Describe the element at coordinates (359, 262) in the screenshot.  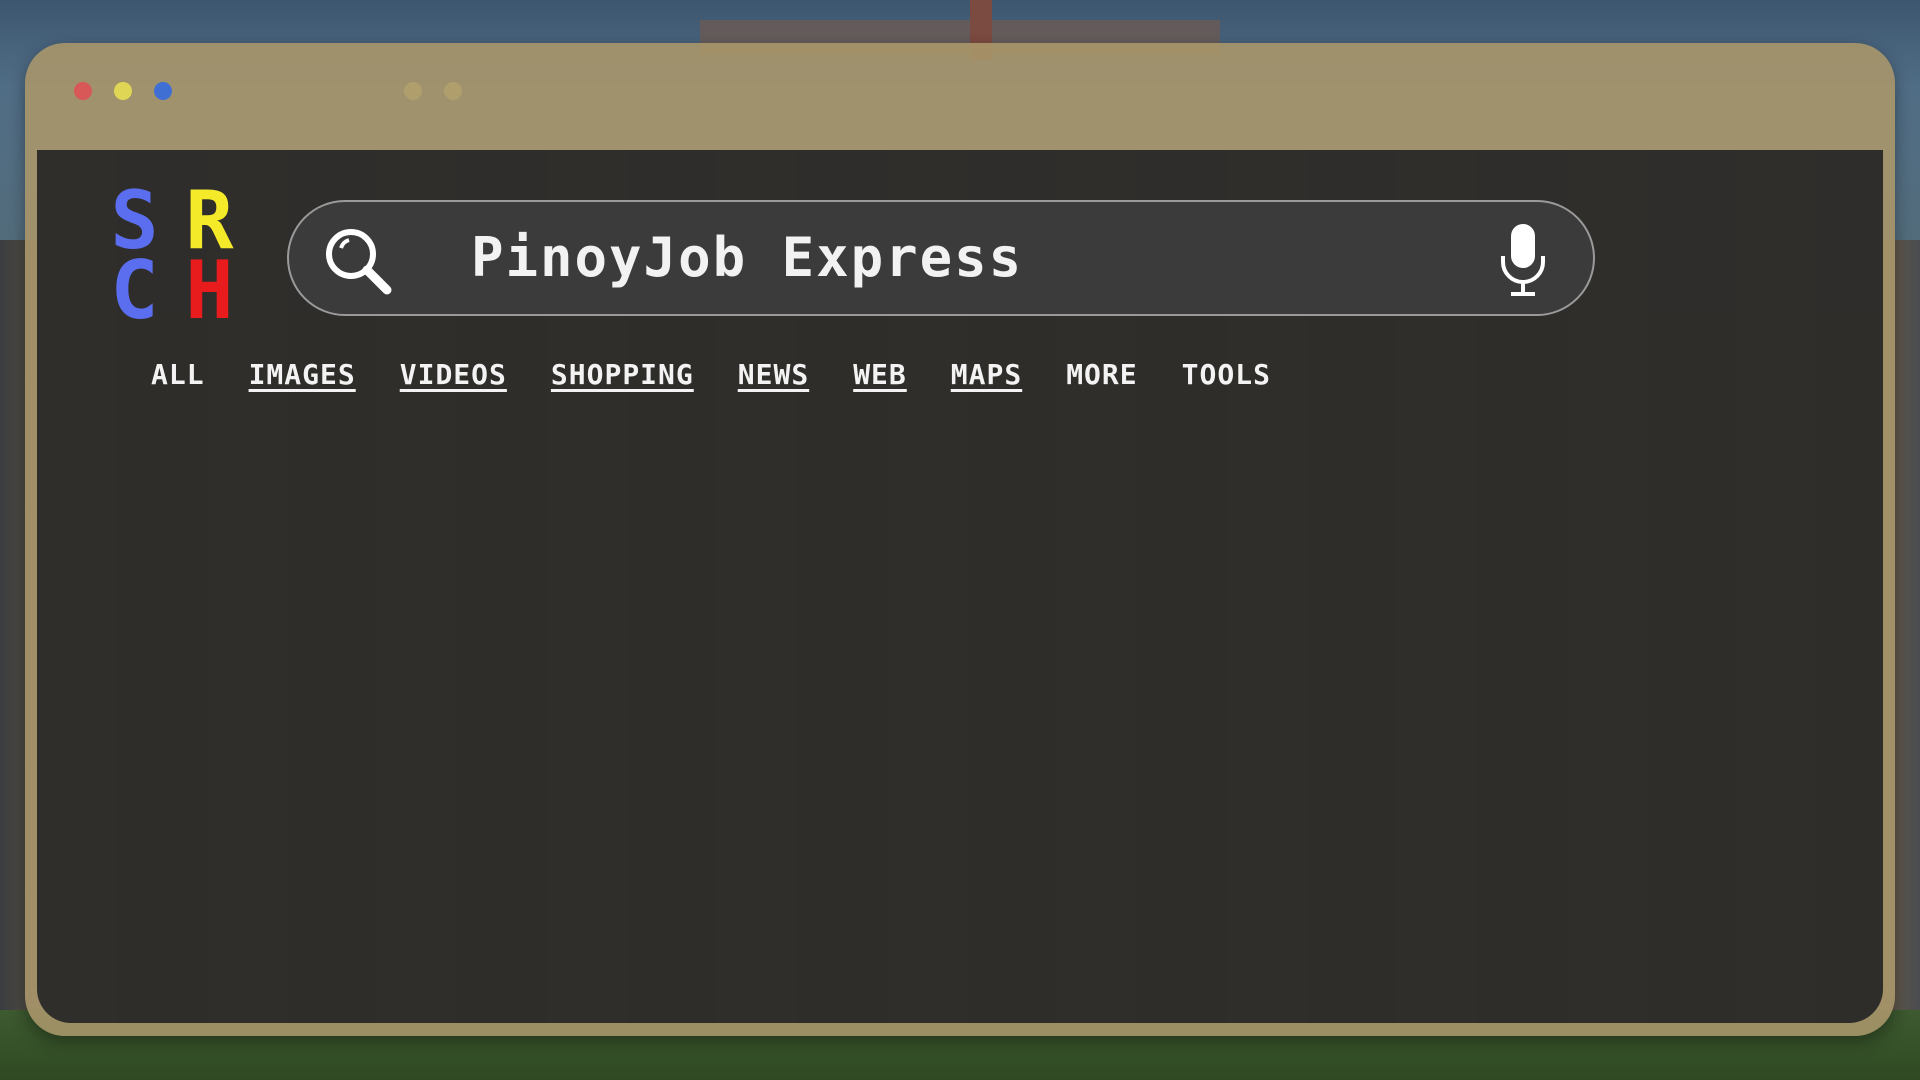
I see `magnifier-icon` at that location.